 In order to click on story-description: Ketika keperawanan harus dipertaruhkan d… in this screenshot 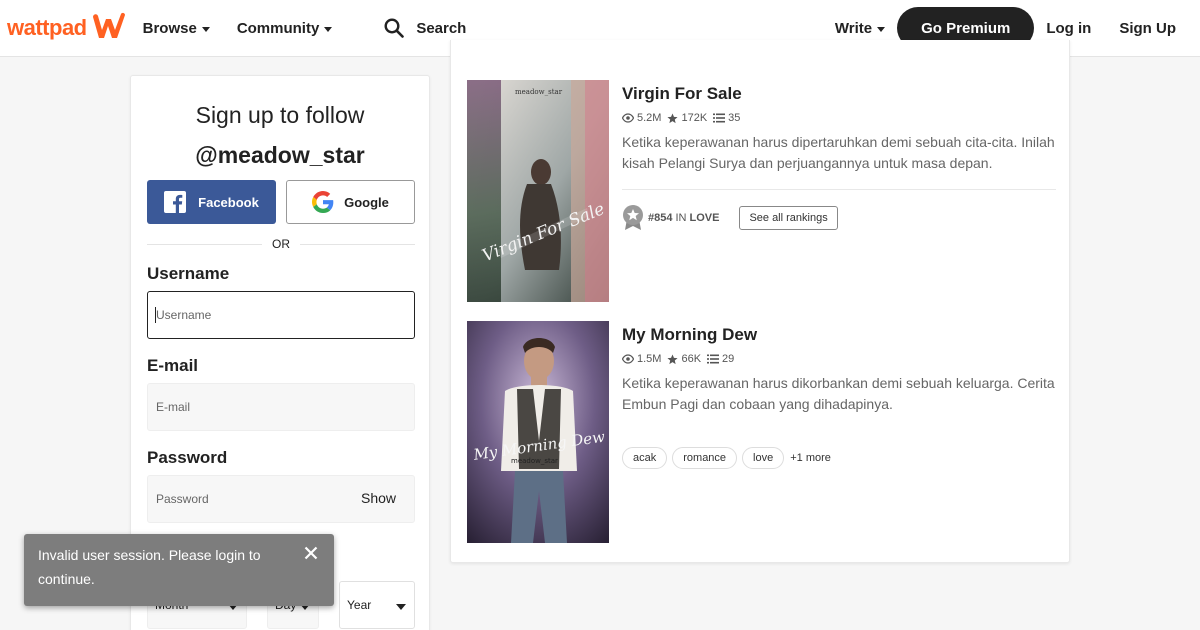, I will do `click(838, 152)`.